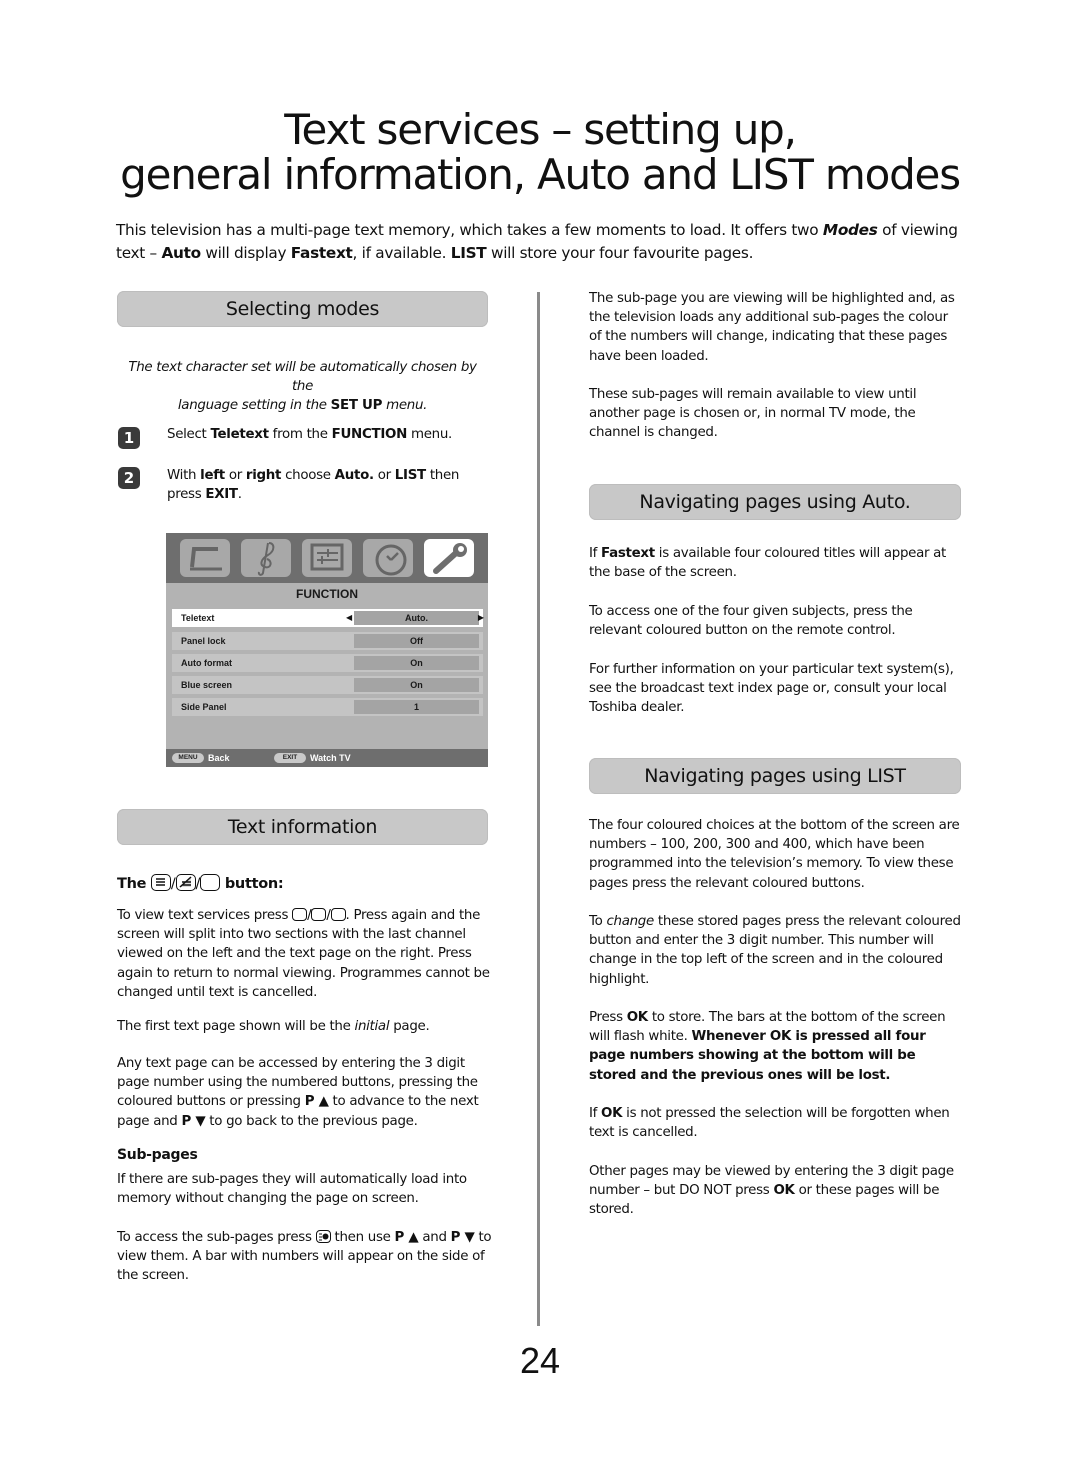  What do you see at coordinates (204, 707) in the screenshot?
I see `menu-row-label: Side Panel` at bounding box center [204, 707].